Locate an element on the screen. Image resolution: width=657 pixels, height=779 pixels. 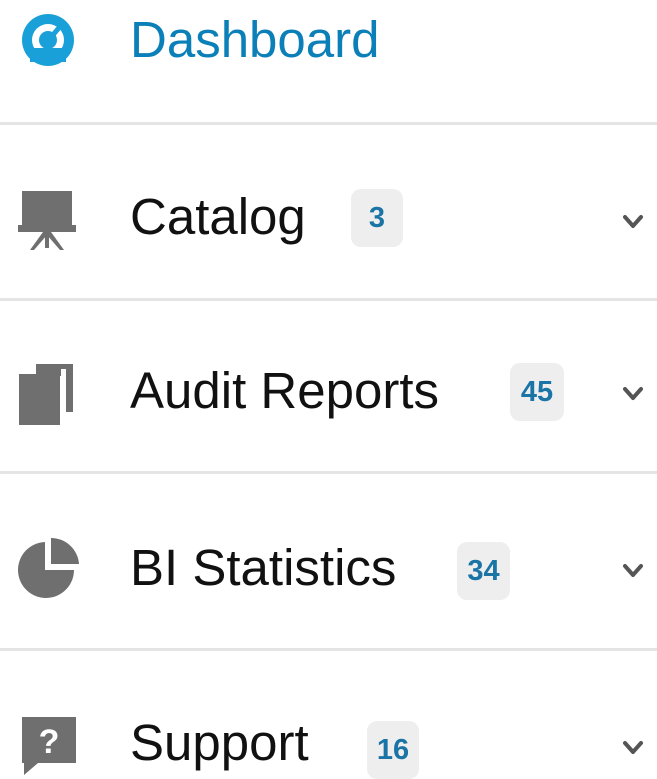
nav-item-label: BI Statistics is located at coordinates (263, 567).